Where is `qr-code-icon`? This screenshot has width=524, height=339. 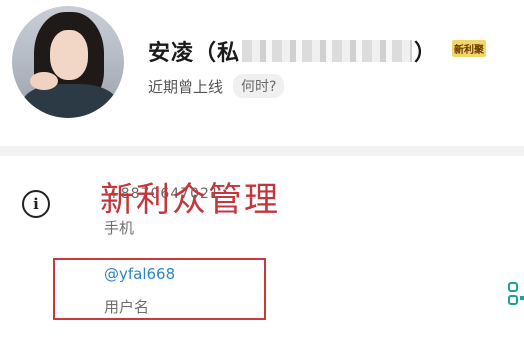
qr-code-icon is located at coordinates (516, 294).